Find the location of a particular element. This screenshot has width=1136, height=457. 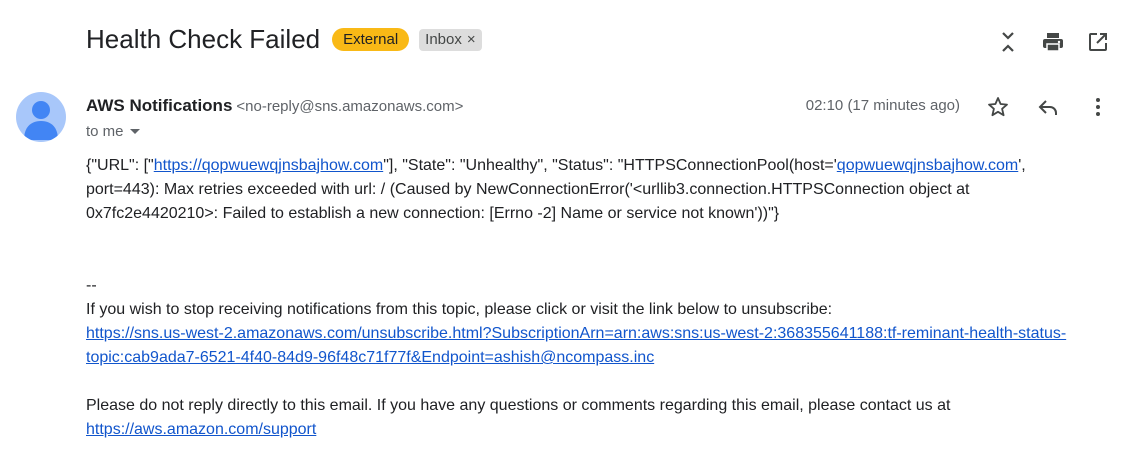

external-label: External is located at coordinates (371, 39).